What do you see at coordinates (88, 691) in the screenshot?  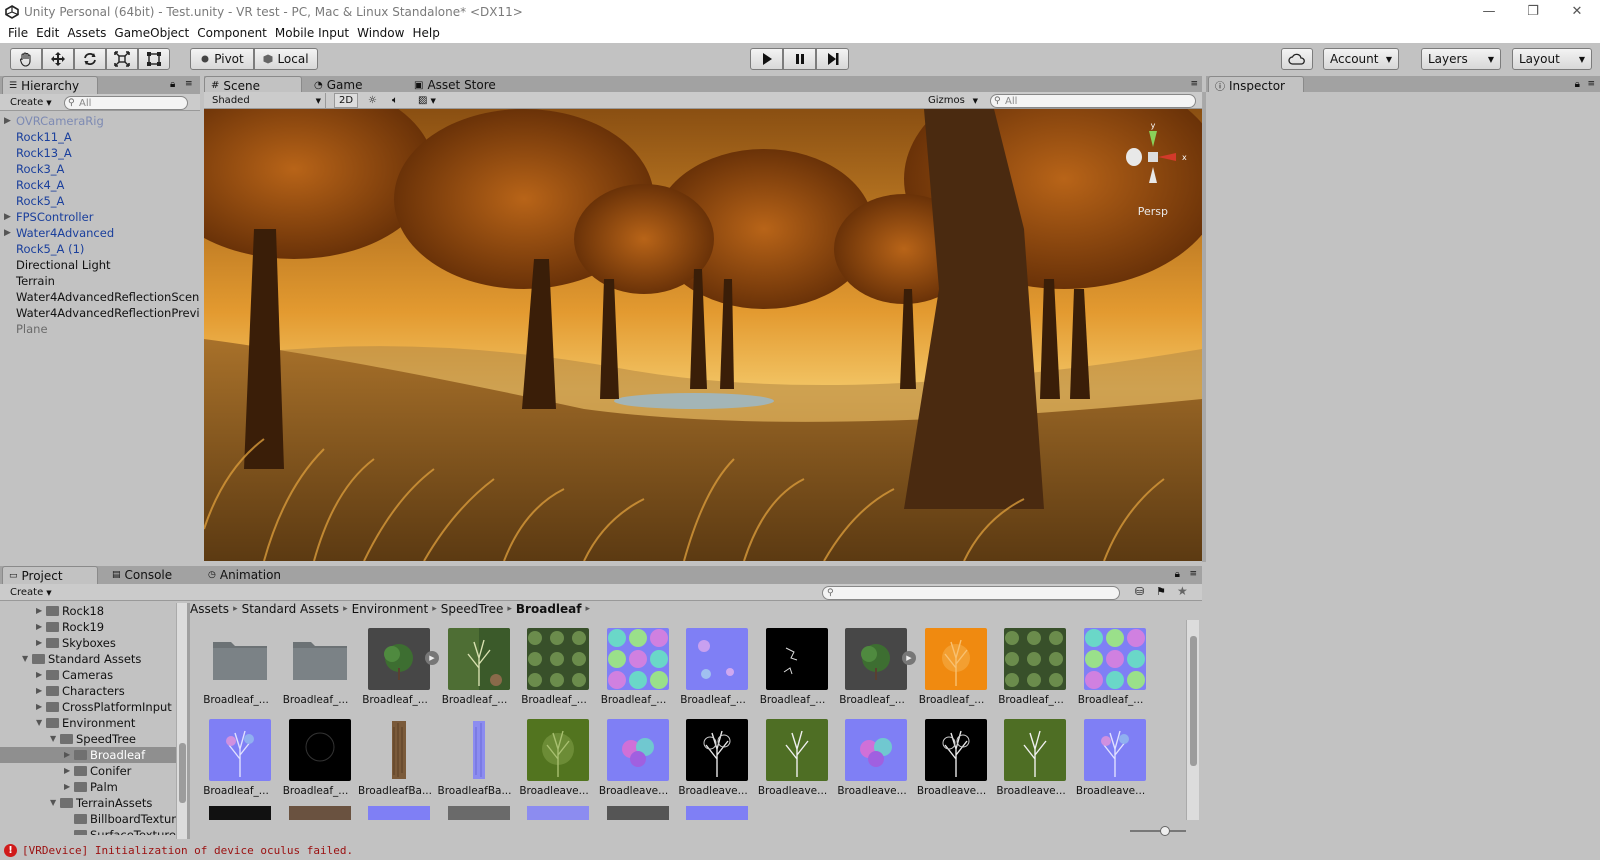 I see `project-tree-item: ▶ Characters` at bounding box center [88, 691].